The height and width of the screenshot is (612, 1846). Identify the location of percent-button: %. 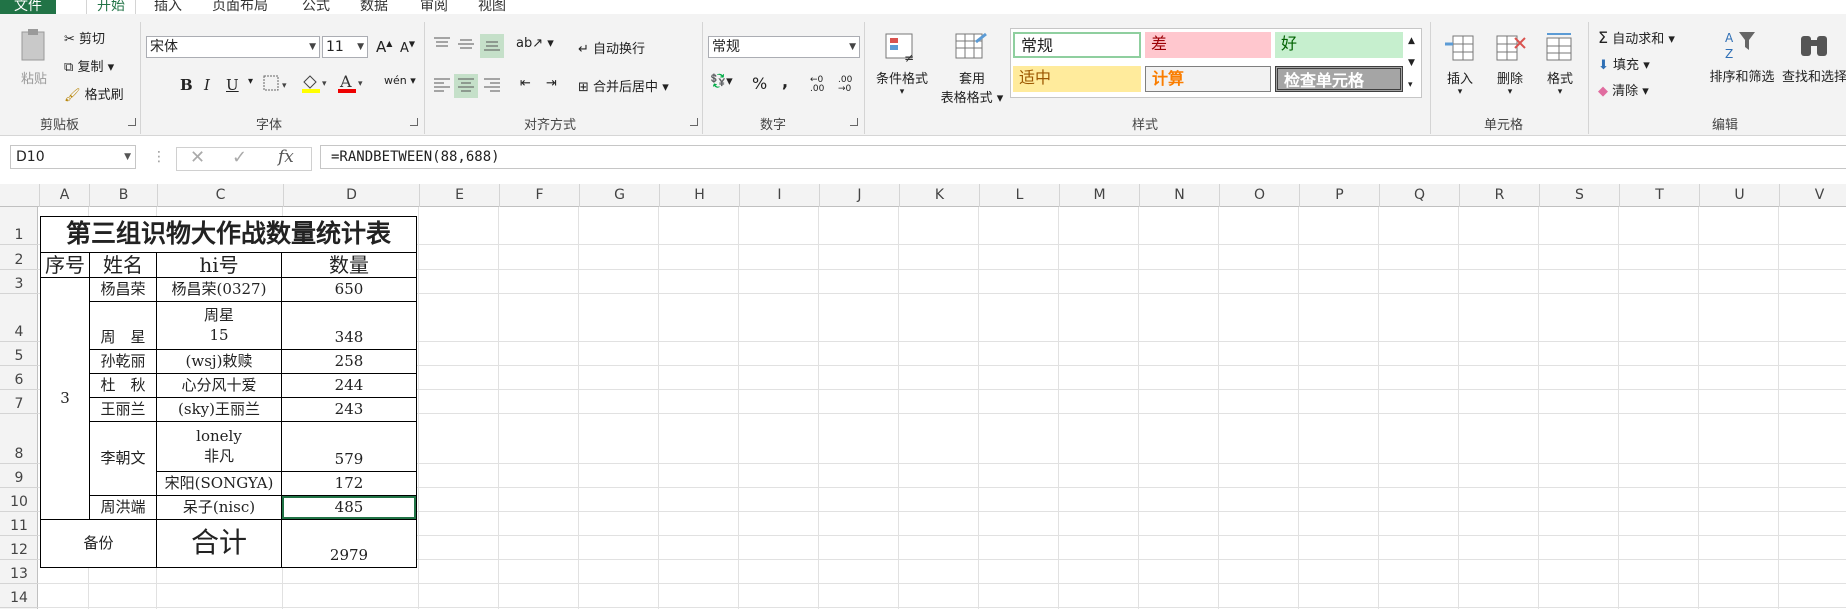
(759, 83).